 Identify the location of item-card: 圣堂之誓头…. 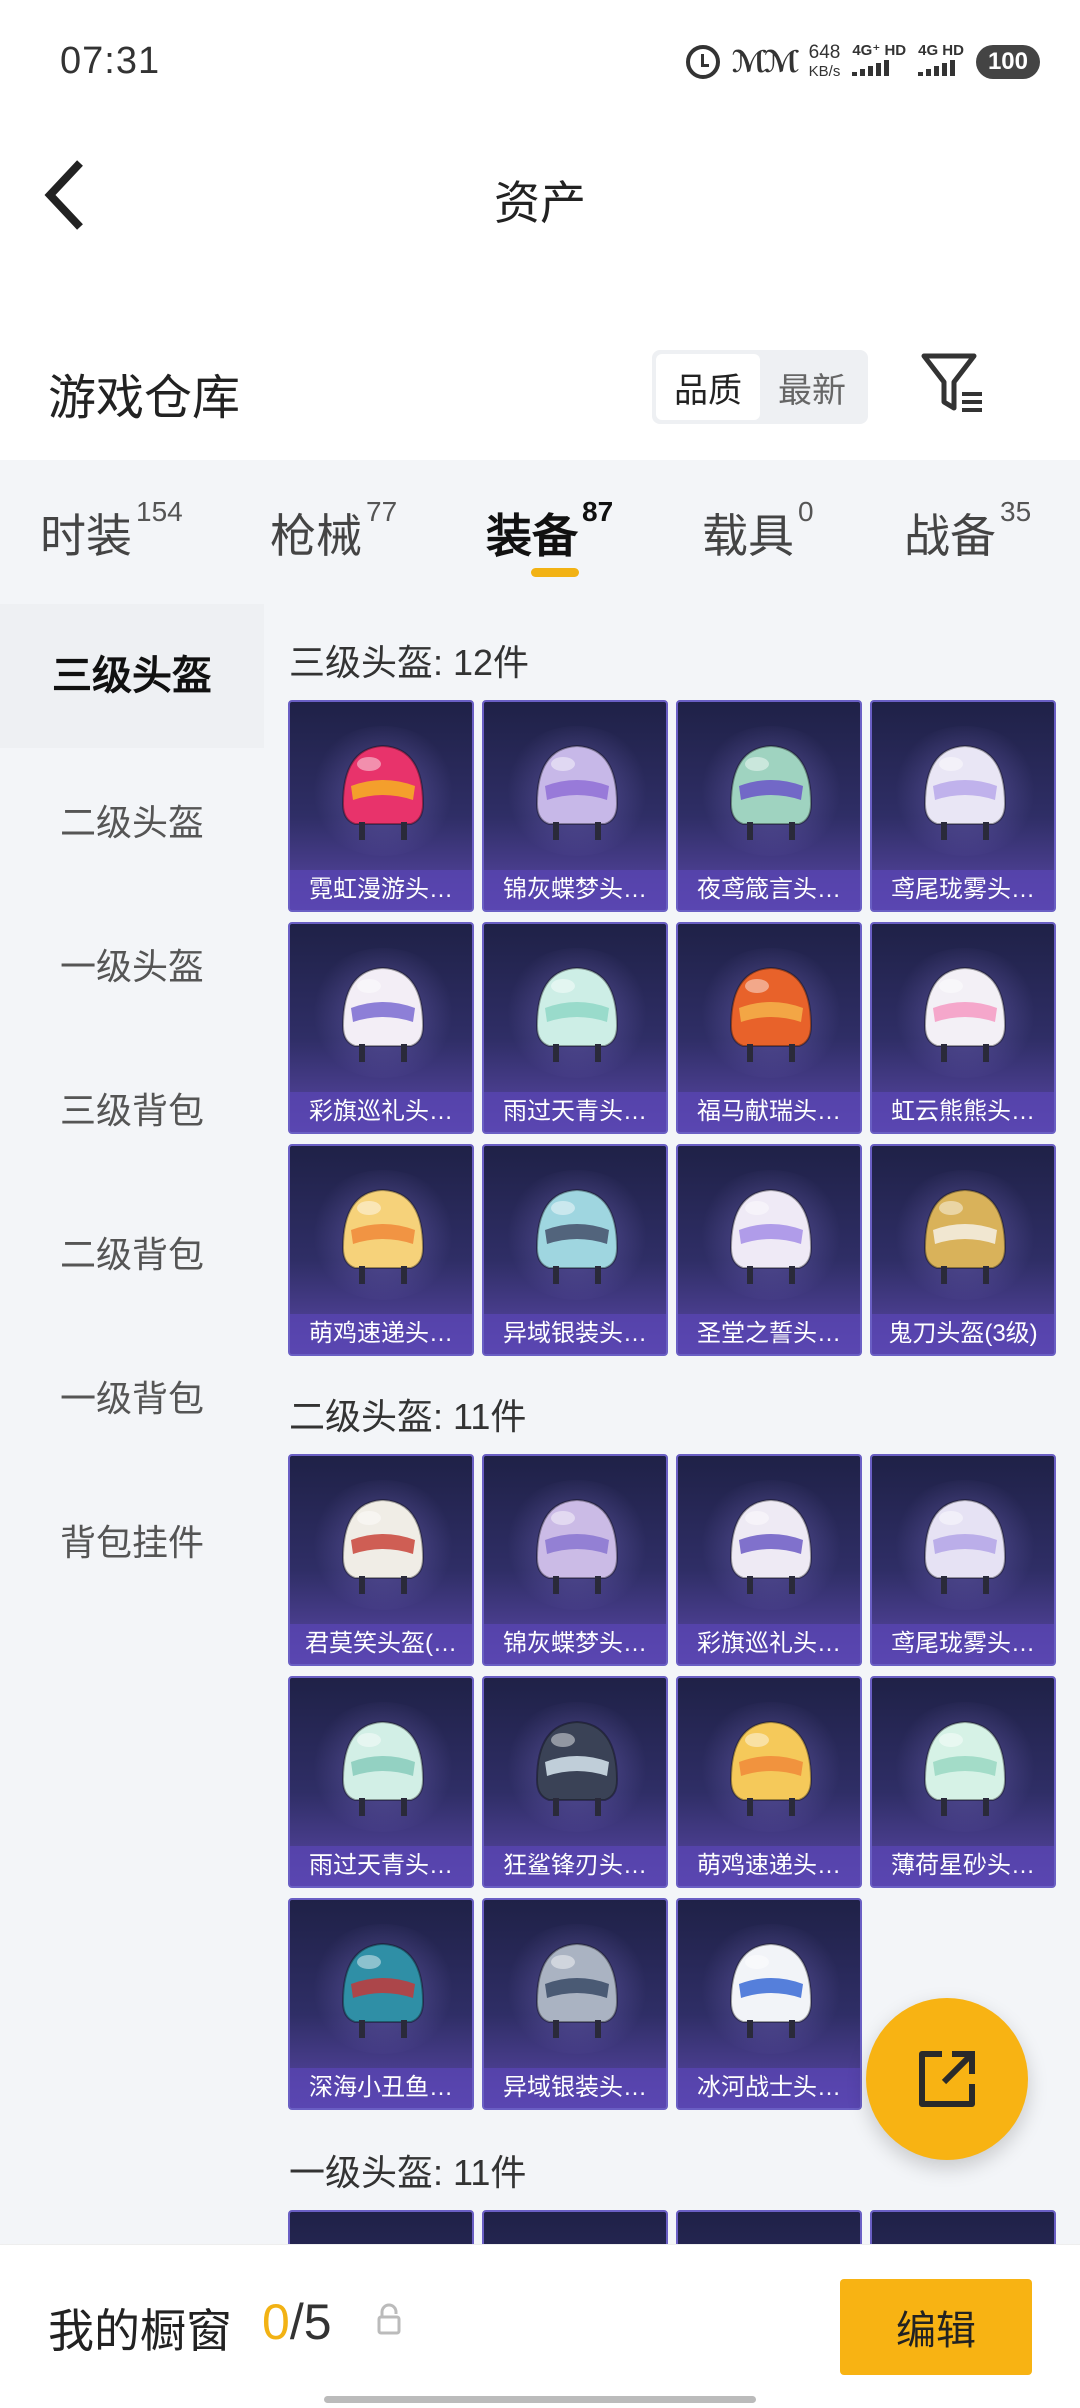
(769, 1250).